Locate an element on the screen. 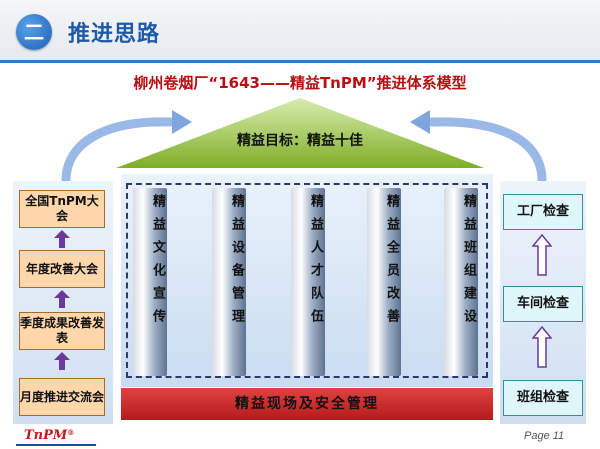  pillar-improvement: 精益全员改善 is located at coordinates (384, 282).